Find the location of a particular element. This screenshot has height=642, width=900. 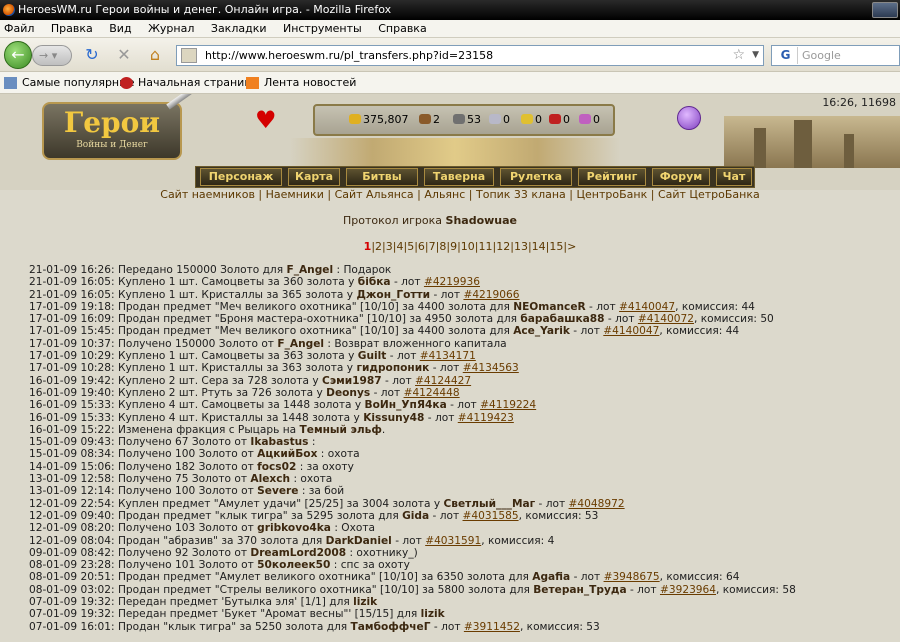

lot-link: #4219066 is located at coordinates (491, 295).